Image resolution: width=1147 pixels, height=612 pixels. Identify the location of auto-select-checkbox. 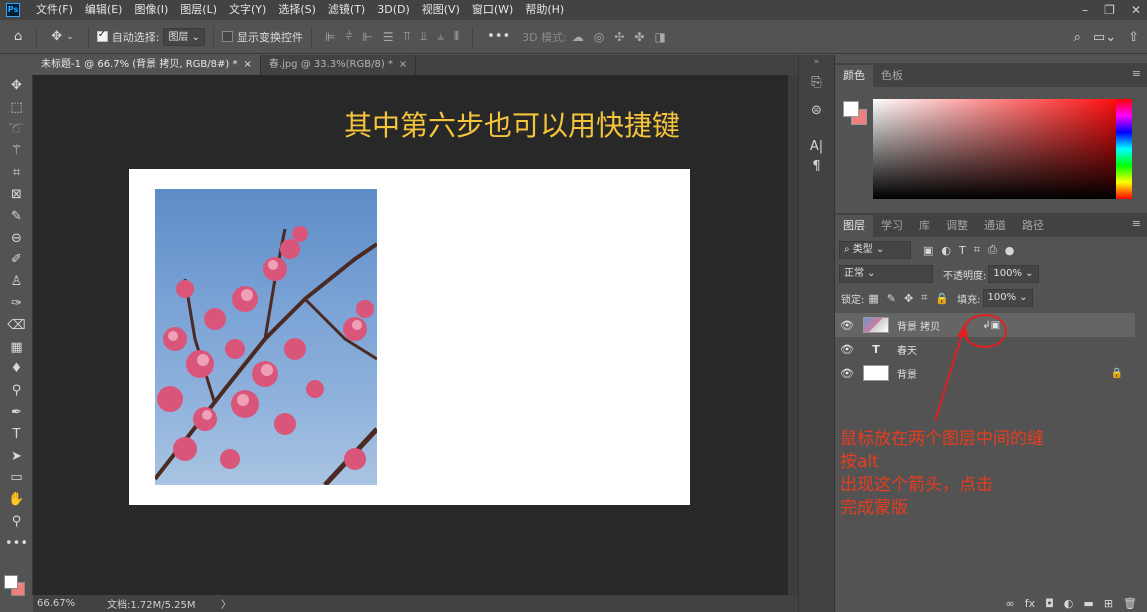
(102, 35).